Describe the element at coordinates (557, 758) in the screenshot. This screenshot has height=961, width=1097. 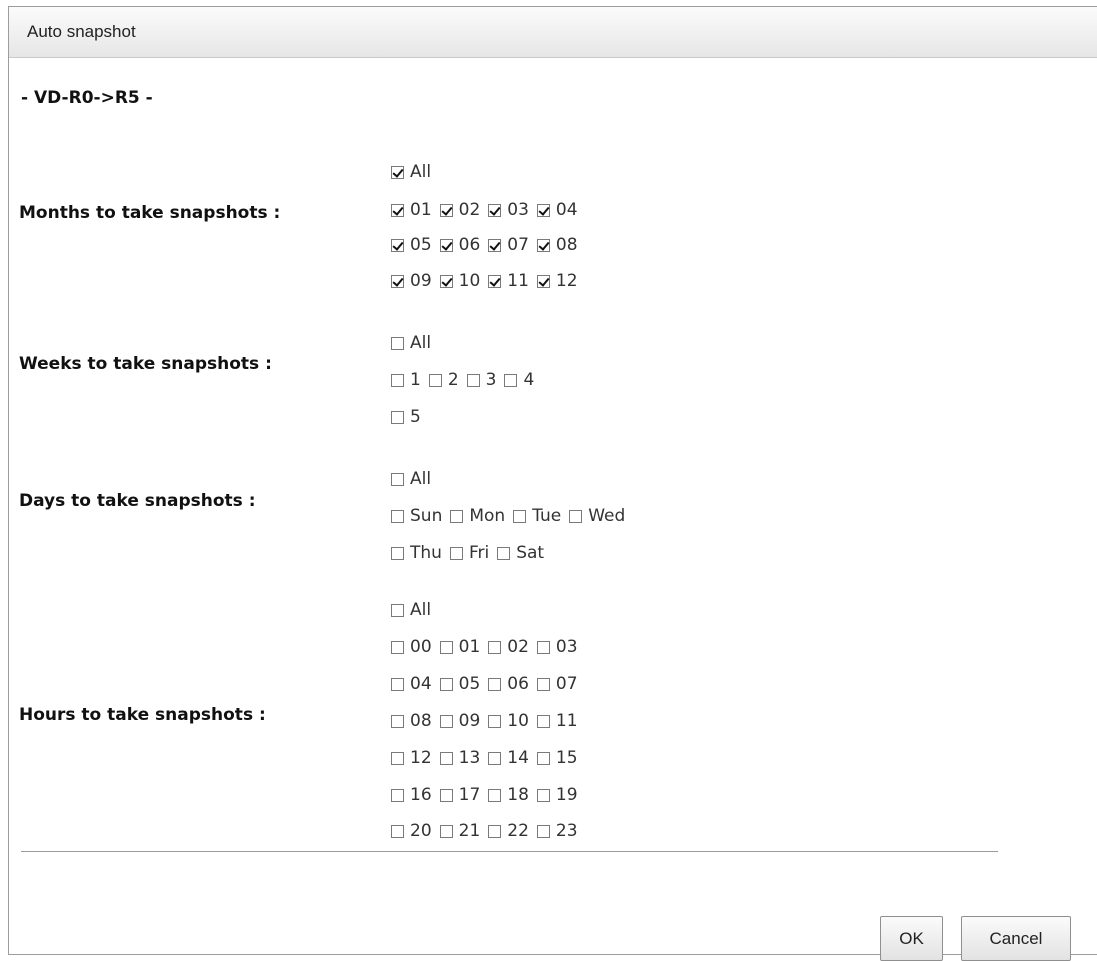
I see `hours-checkbox-15: 15` at that location.